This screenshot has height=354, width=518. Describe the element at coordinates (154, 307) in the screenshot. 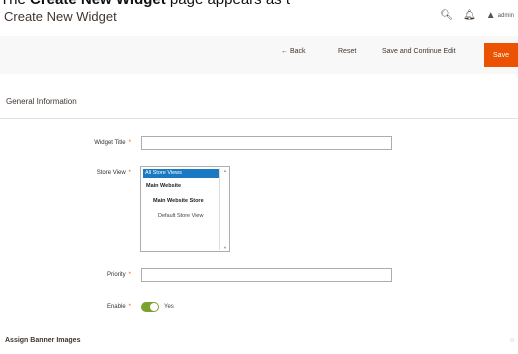

I see `toggle-knob` at that location.